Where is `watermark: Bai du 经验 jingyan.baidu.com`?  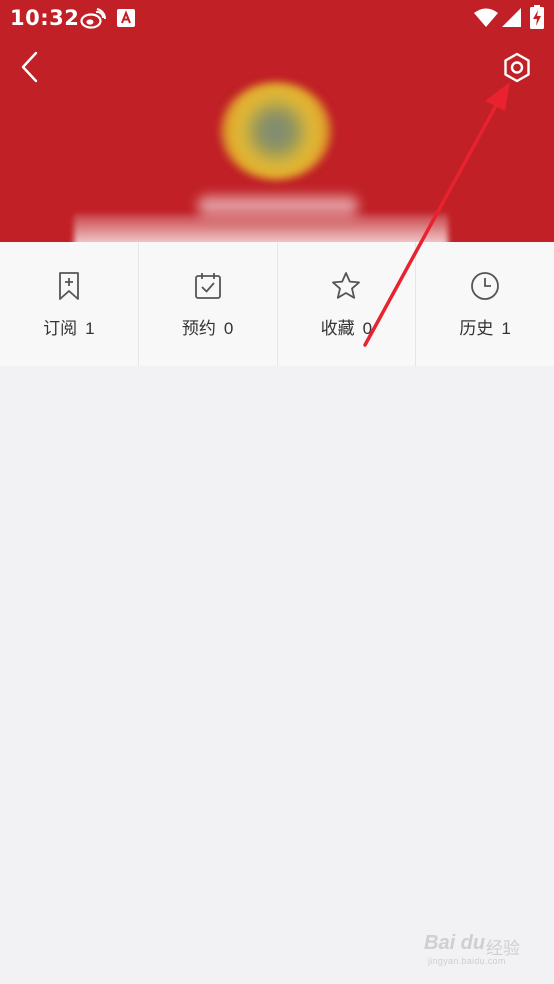
watermark: Bai du 经验 jingyan.baidu.com is located at coordinates (479, 950).